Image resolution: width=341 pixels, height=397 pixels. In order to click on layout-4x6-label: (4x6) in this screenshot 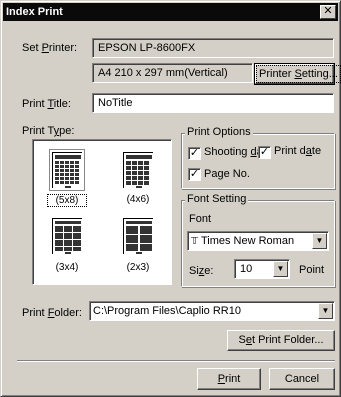, I will do `click(138, 199)`.